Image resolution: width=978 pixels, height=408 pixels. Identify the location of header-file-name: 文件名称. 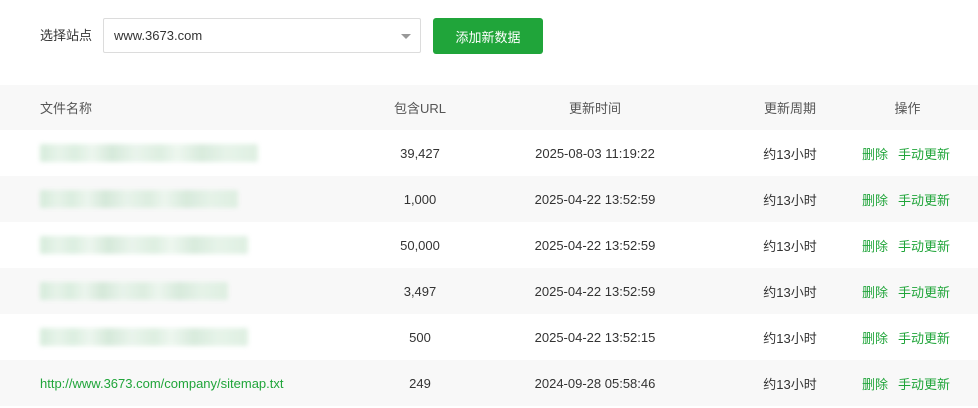
(66, 108).